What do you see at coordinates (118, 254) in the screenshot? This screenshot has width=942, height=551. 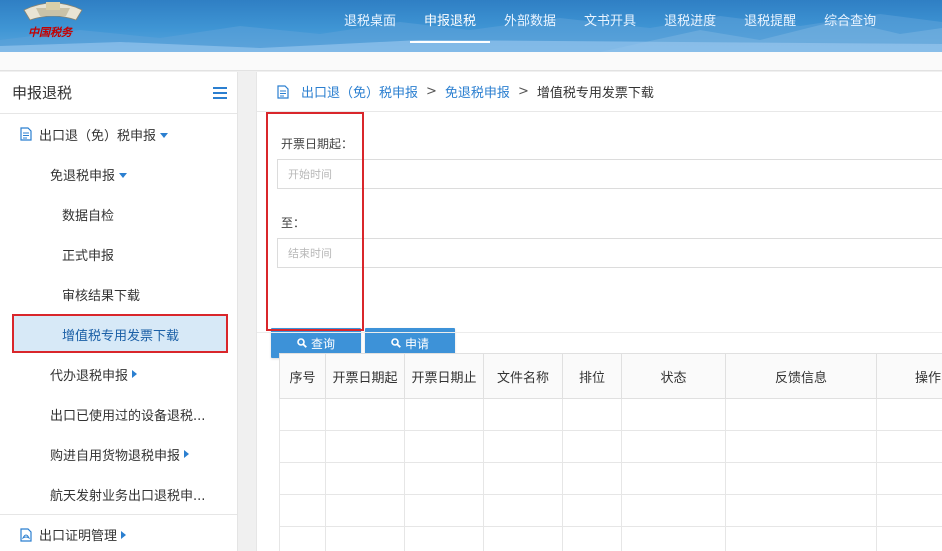 I see `sidebar-item-formal-declare: 正式申报` at bounding box center [118, 254].